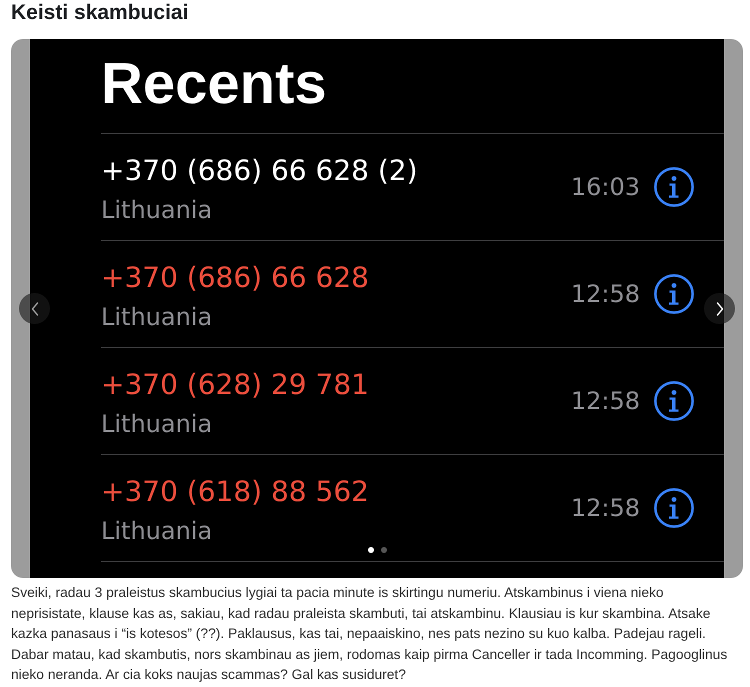 This screenshot has height=687, width=750. What do you see at coordinates (259, 171) in the screenshot?
I see `phone-number: +370 (686) 66 628 (2)` at bounding box center [259, 171].